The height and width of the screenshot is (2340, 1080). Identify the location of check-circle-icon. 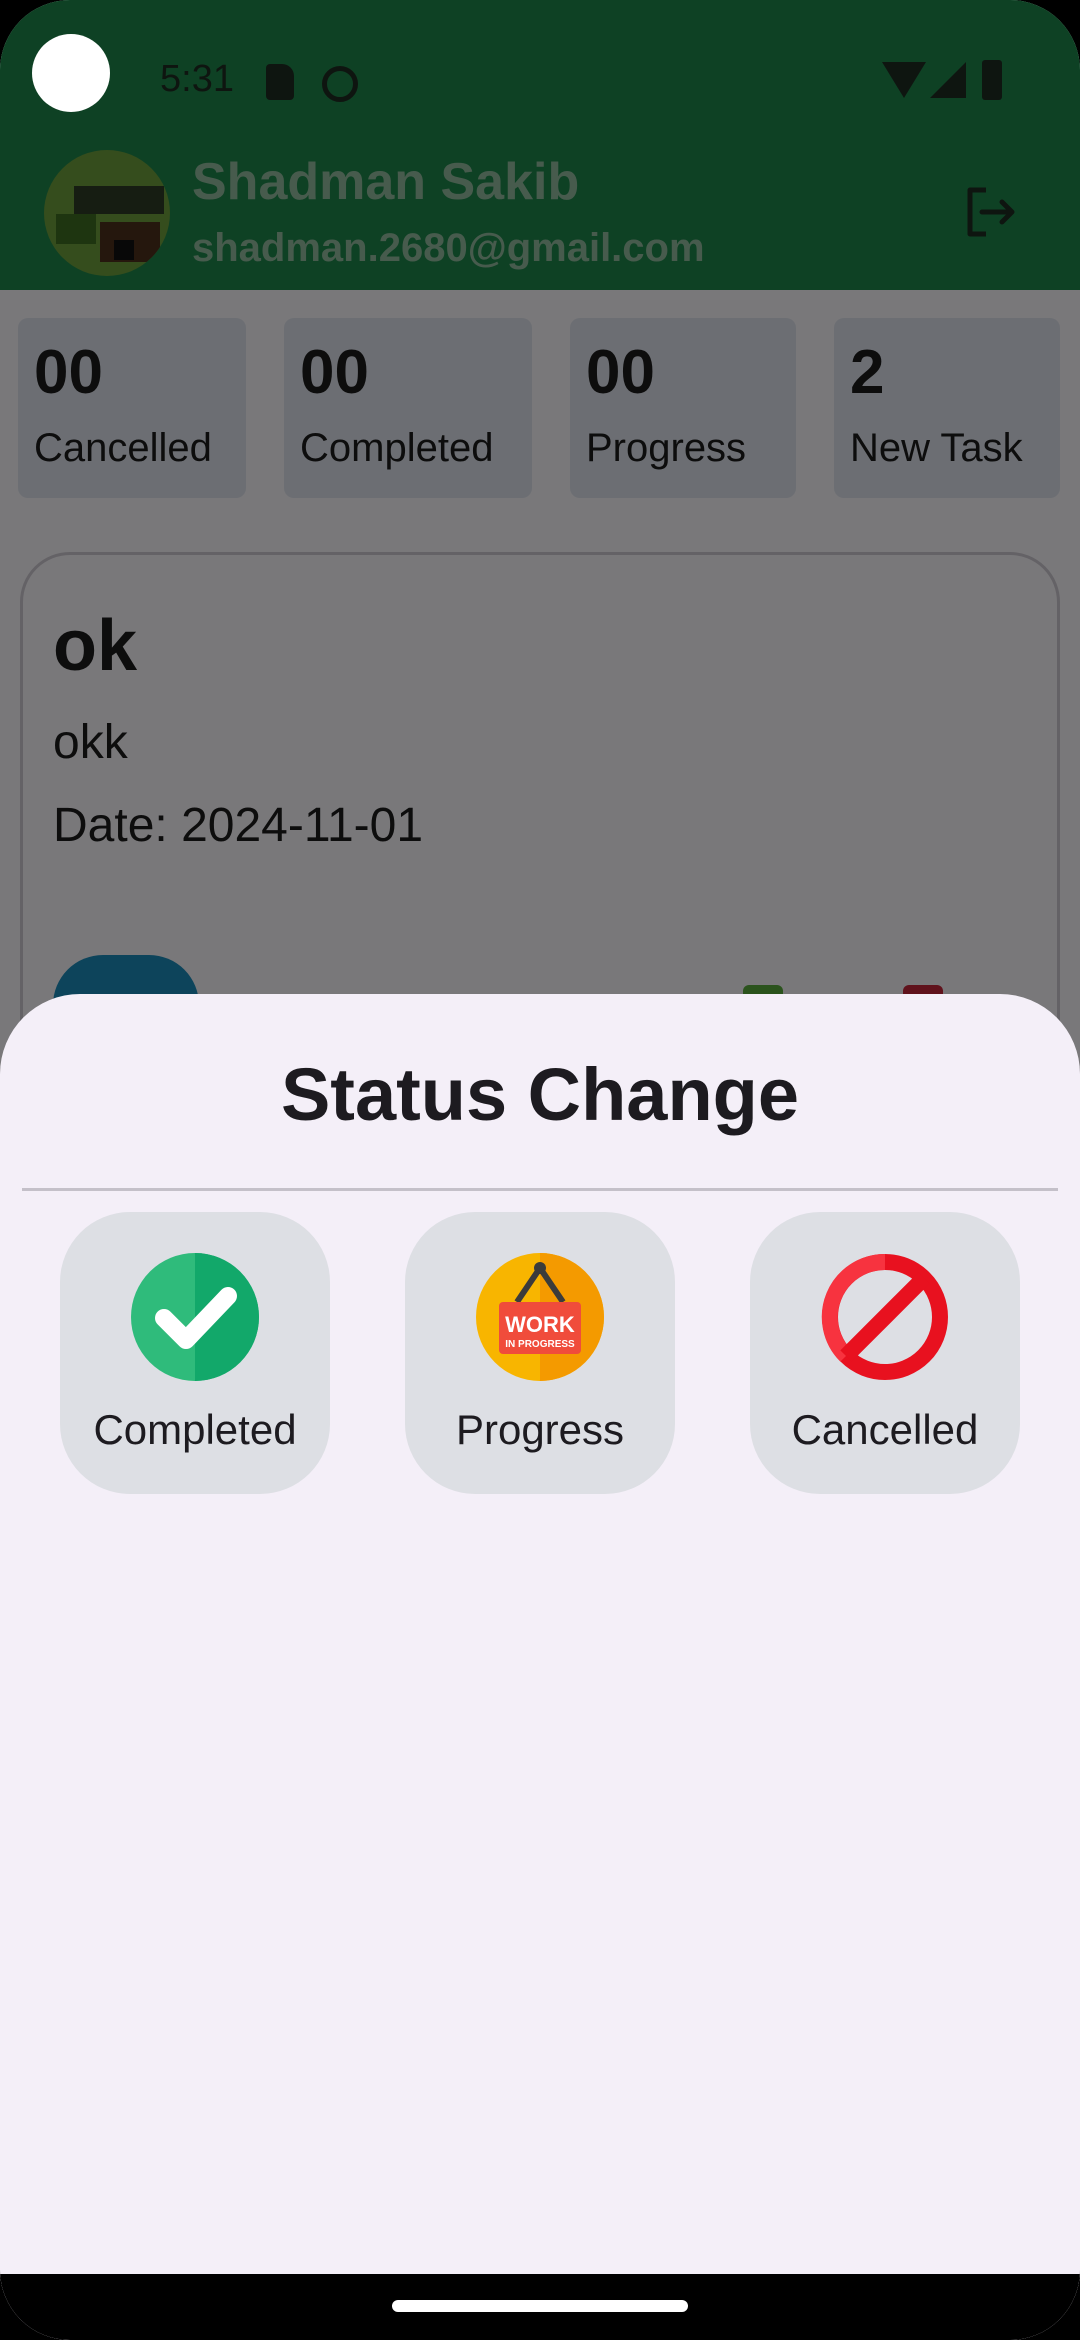
(195, 1317).